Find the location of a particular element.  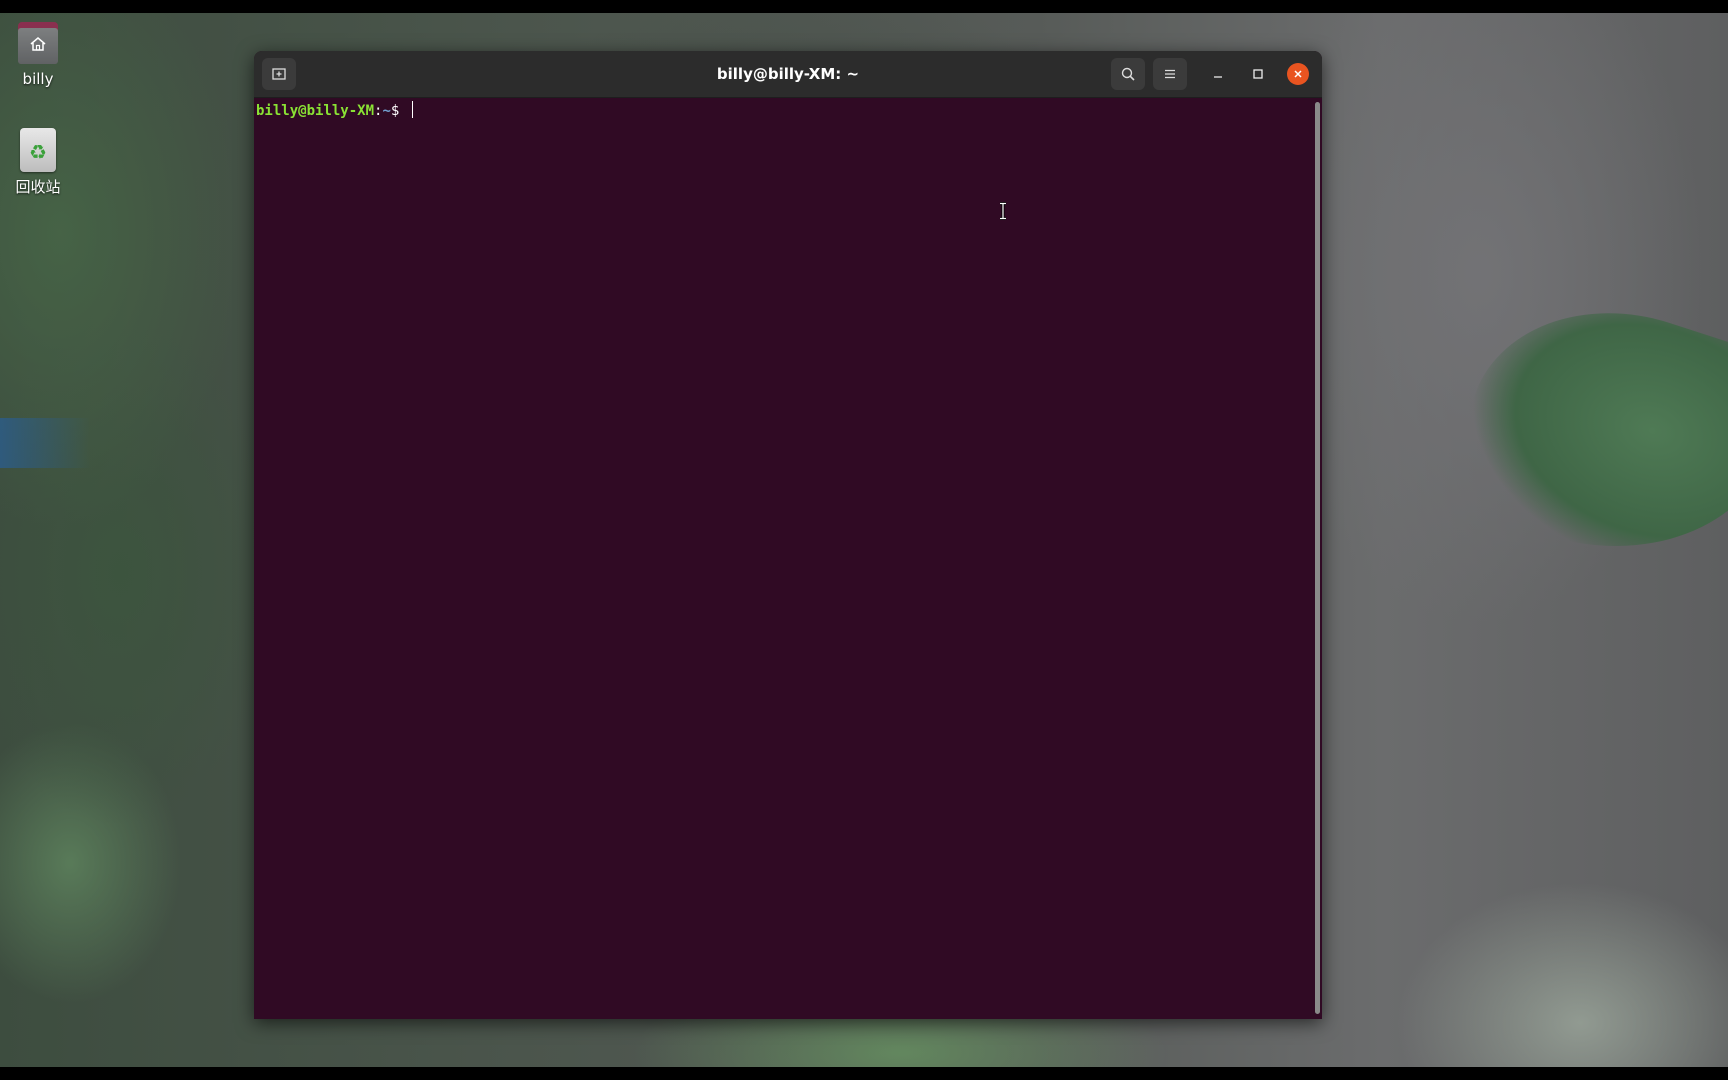

close-button is located at coordinates (1298, 74).